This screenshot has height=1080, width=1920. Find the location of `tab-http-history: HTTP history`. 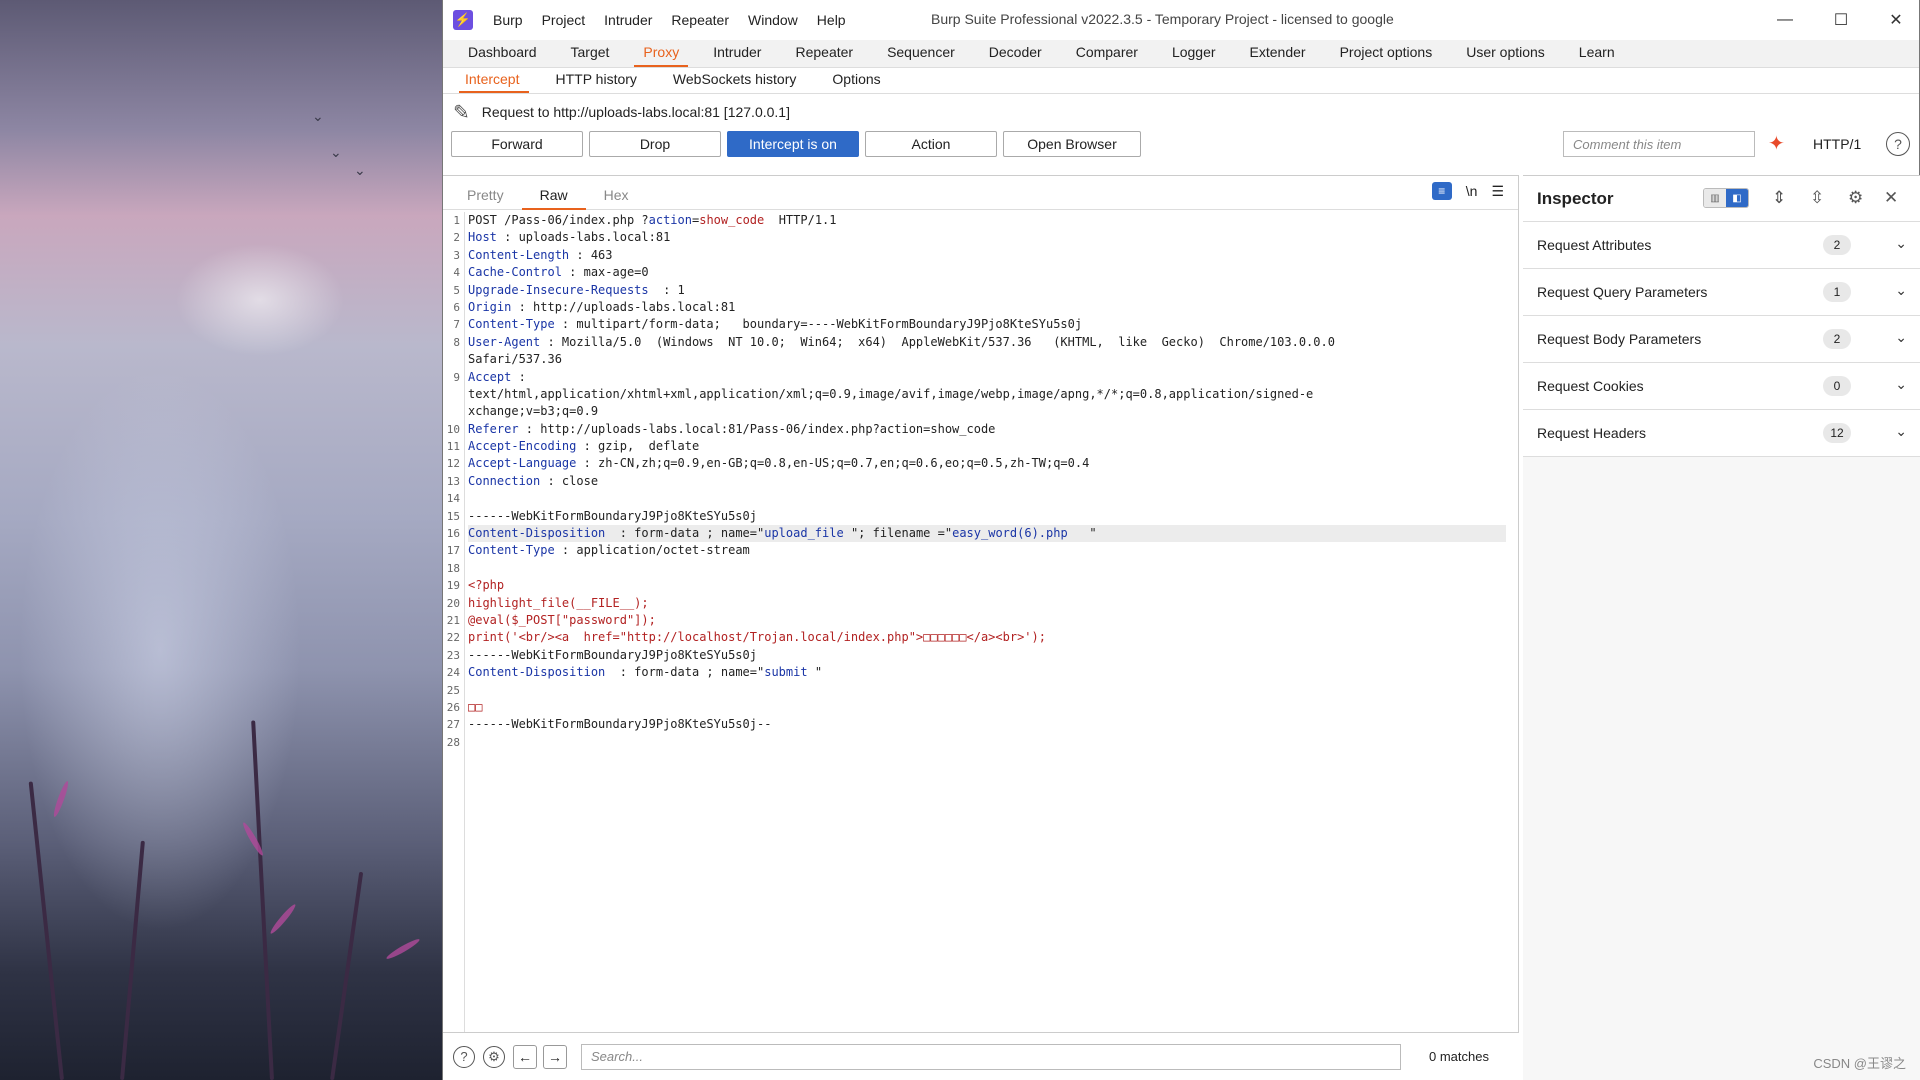

tab-http-history: HTTP history is located at coordinates (599, 82).